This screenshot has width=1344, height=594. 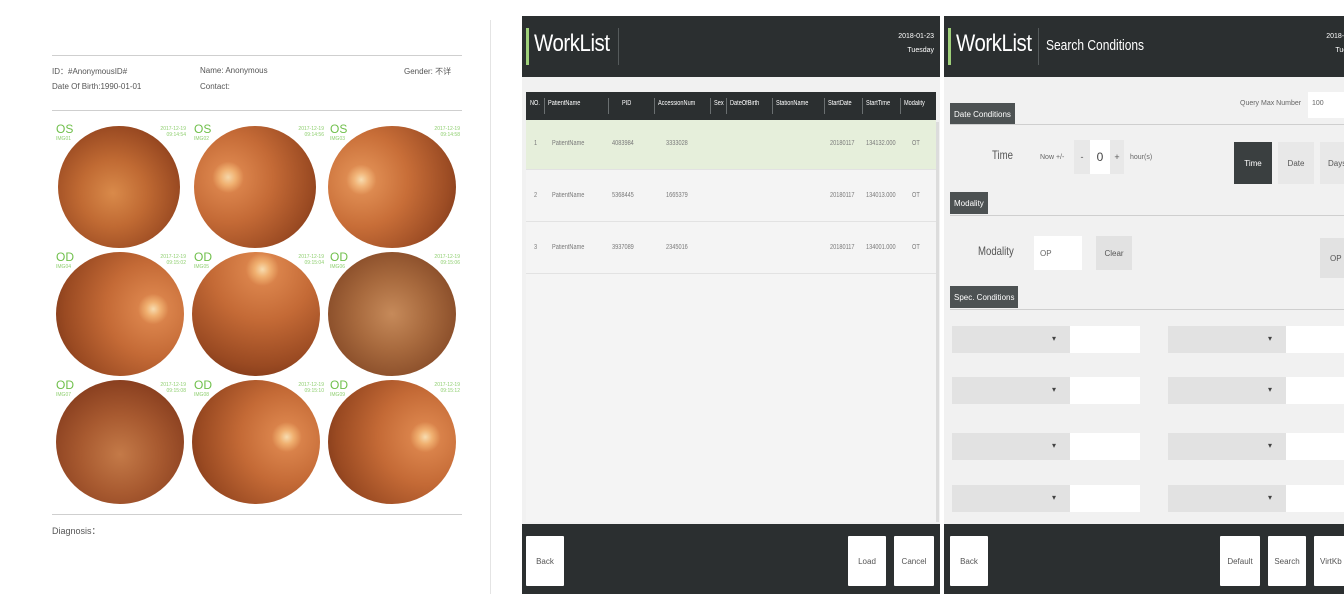 What do you see at coordinates (744, 103) in the screenshot?
I see `col-dob: DateOfBirth` at bounding box center [744, 103].